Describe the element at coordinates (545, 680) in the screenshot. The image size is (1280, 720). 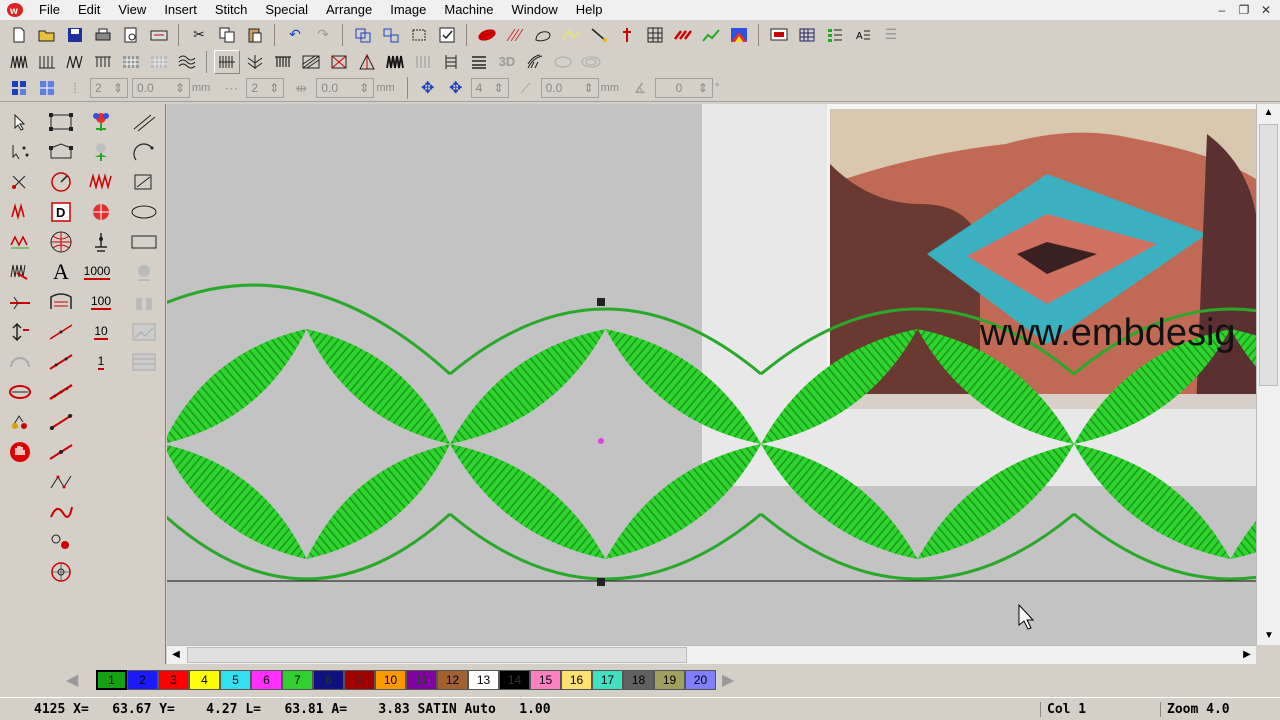
I see `color-chip-15: 15` at that location.